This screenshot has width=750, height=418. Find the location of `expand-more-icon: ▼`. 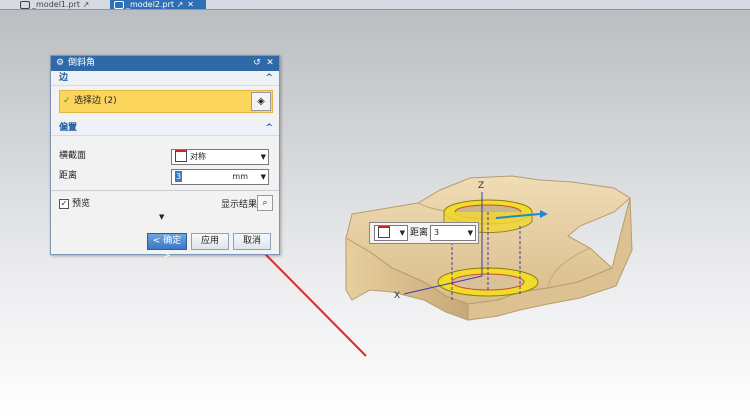

expand-more-icon: ▼ is located at coordinates (161, 217).